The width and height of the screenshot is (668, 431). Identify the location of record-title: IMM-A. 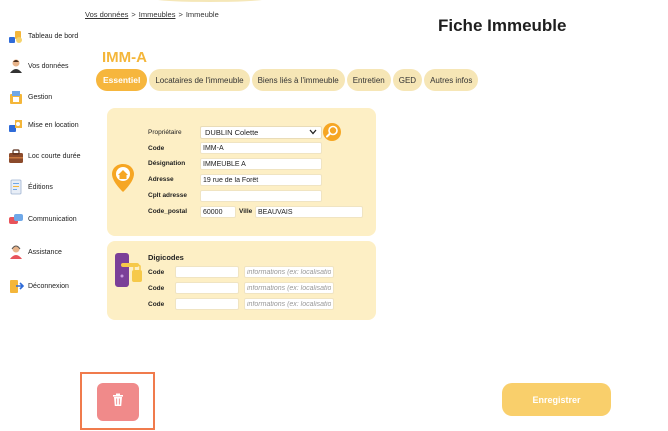
(124, 57).